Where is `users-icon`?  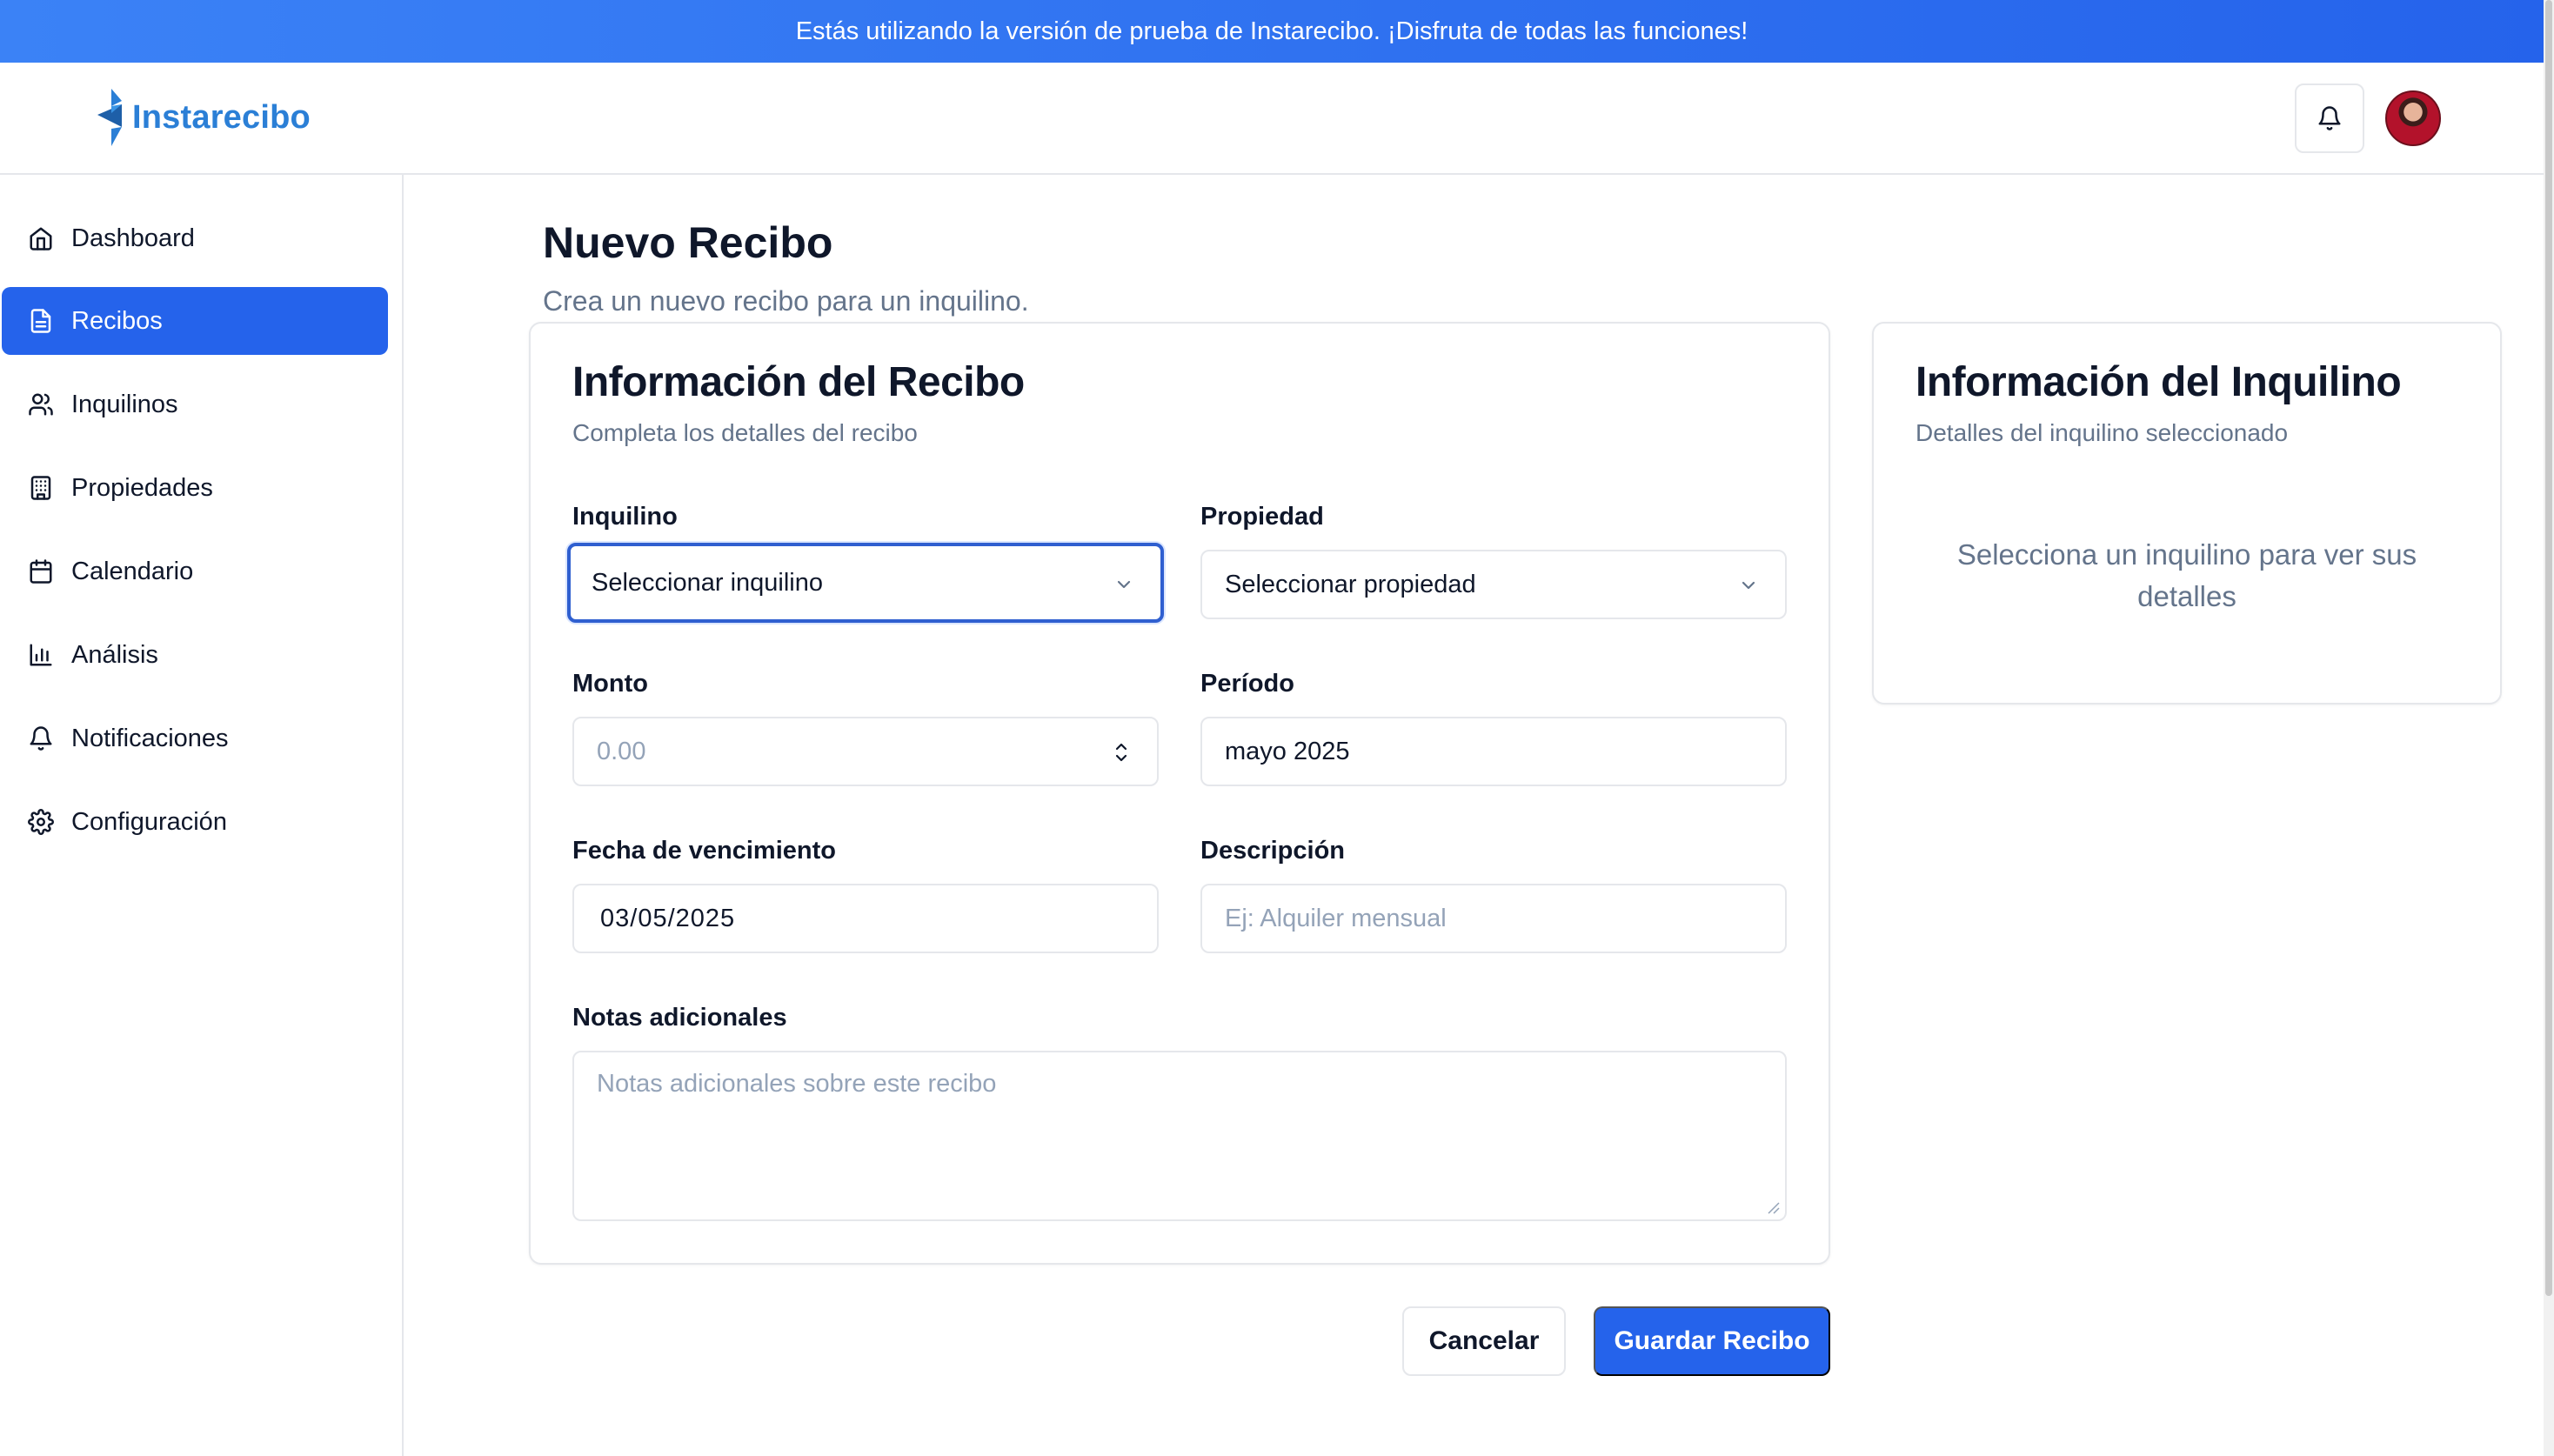 users-icon is located at coordinates (41, 404).